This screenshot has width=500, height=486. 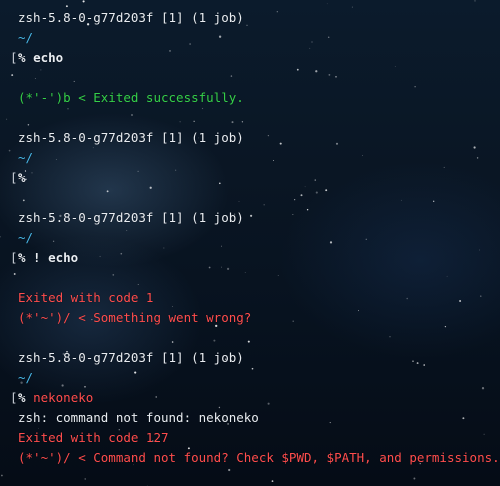 I want to click on output-line: Exited with code 1, so click(x=85, y=298).